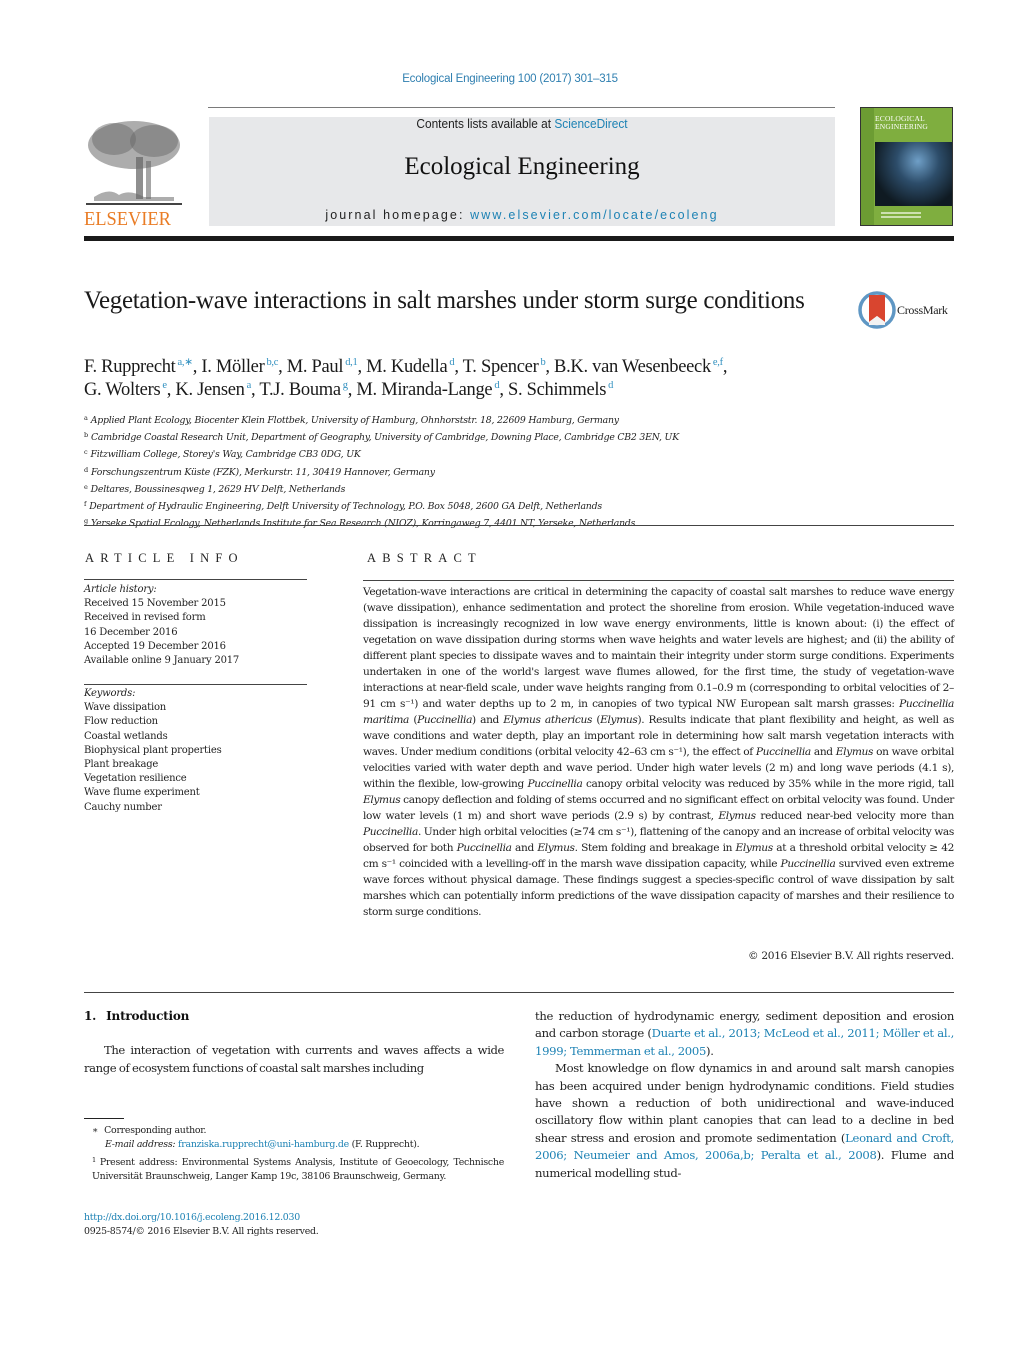  I want to click on author: B.K. van Wesenbeeck, so click(632, 367).